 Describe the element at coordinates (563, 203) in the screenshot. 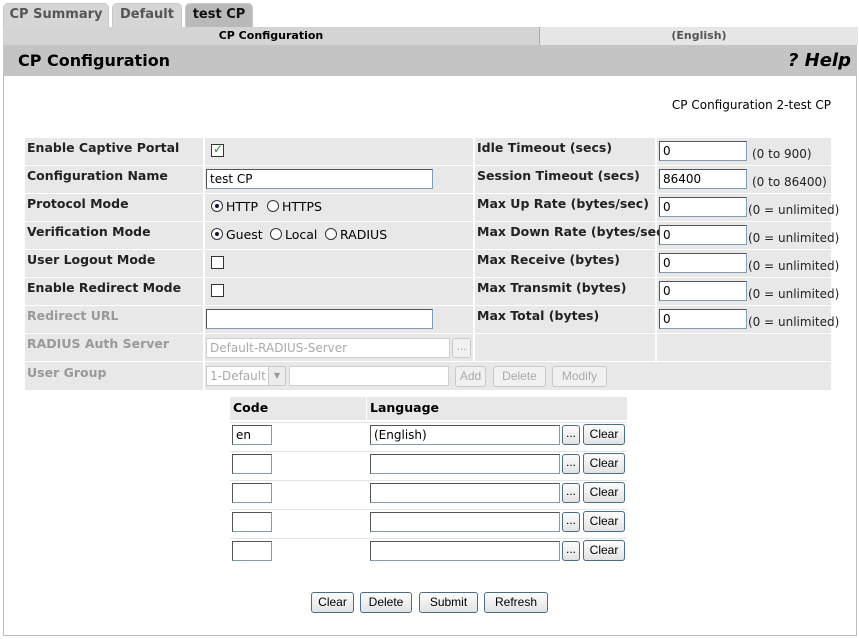

I see `label-max-up-rate: Max Up Rate (bytes/sec)` at that location.